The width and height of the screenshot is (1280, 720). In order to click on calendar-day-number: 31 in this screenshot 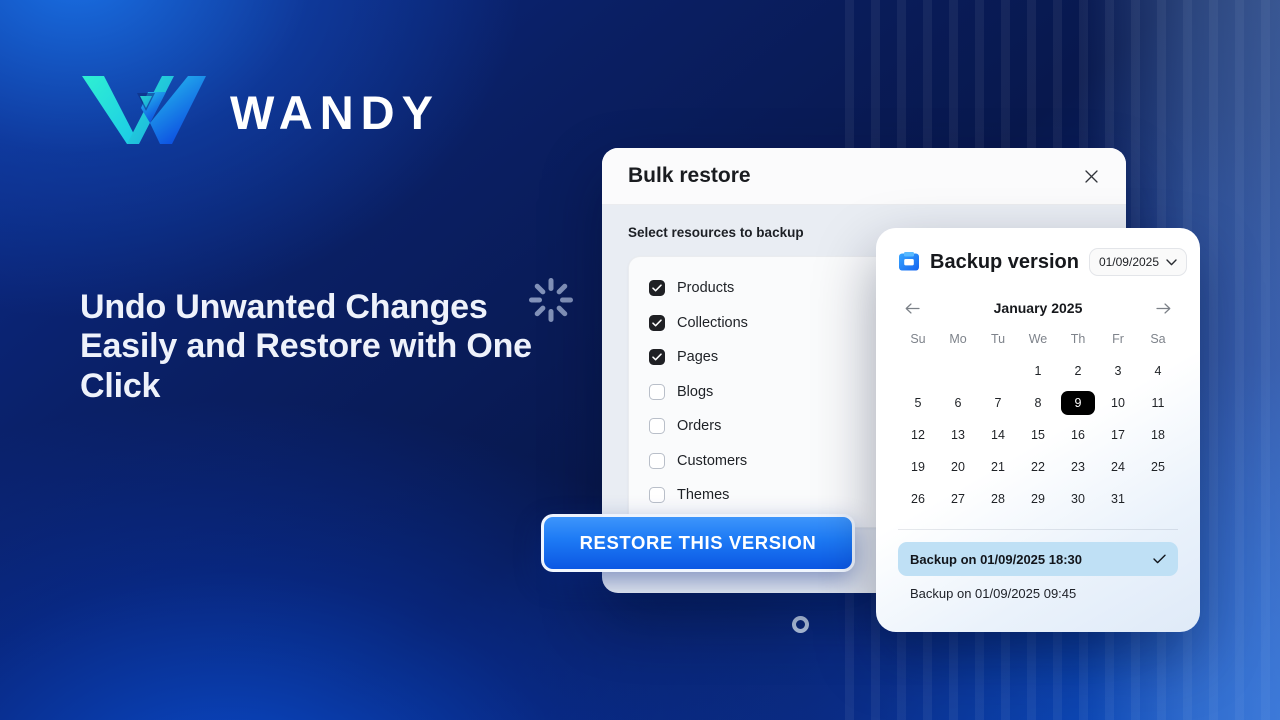, I will do `click(1118, 499)`.